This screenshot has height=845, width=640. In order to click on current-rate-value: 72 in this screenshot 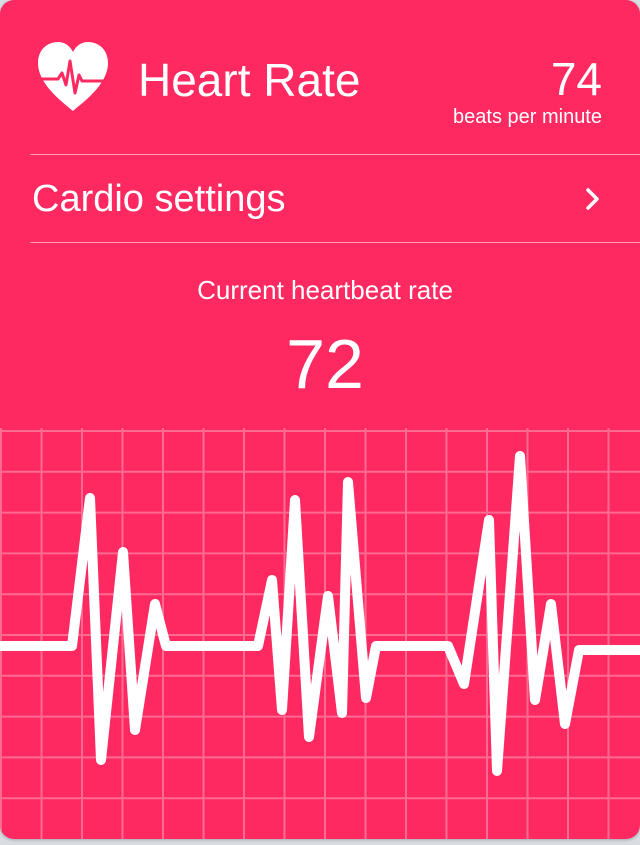, I will do `click(325, 364)`.